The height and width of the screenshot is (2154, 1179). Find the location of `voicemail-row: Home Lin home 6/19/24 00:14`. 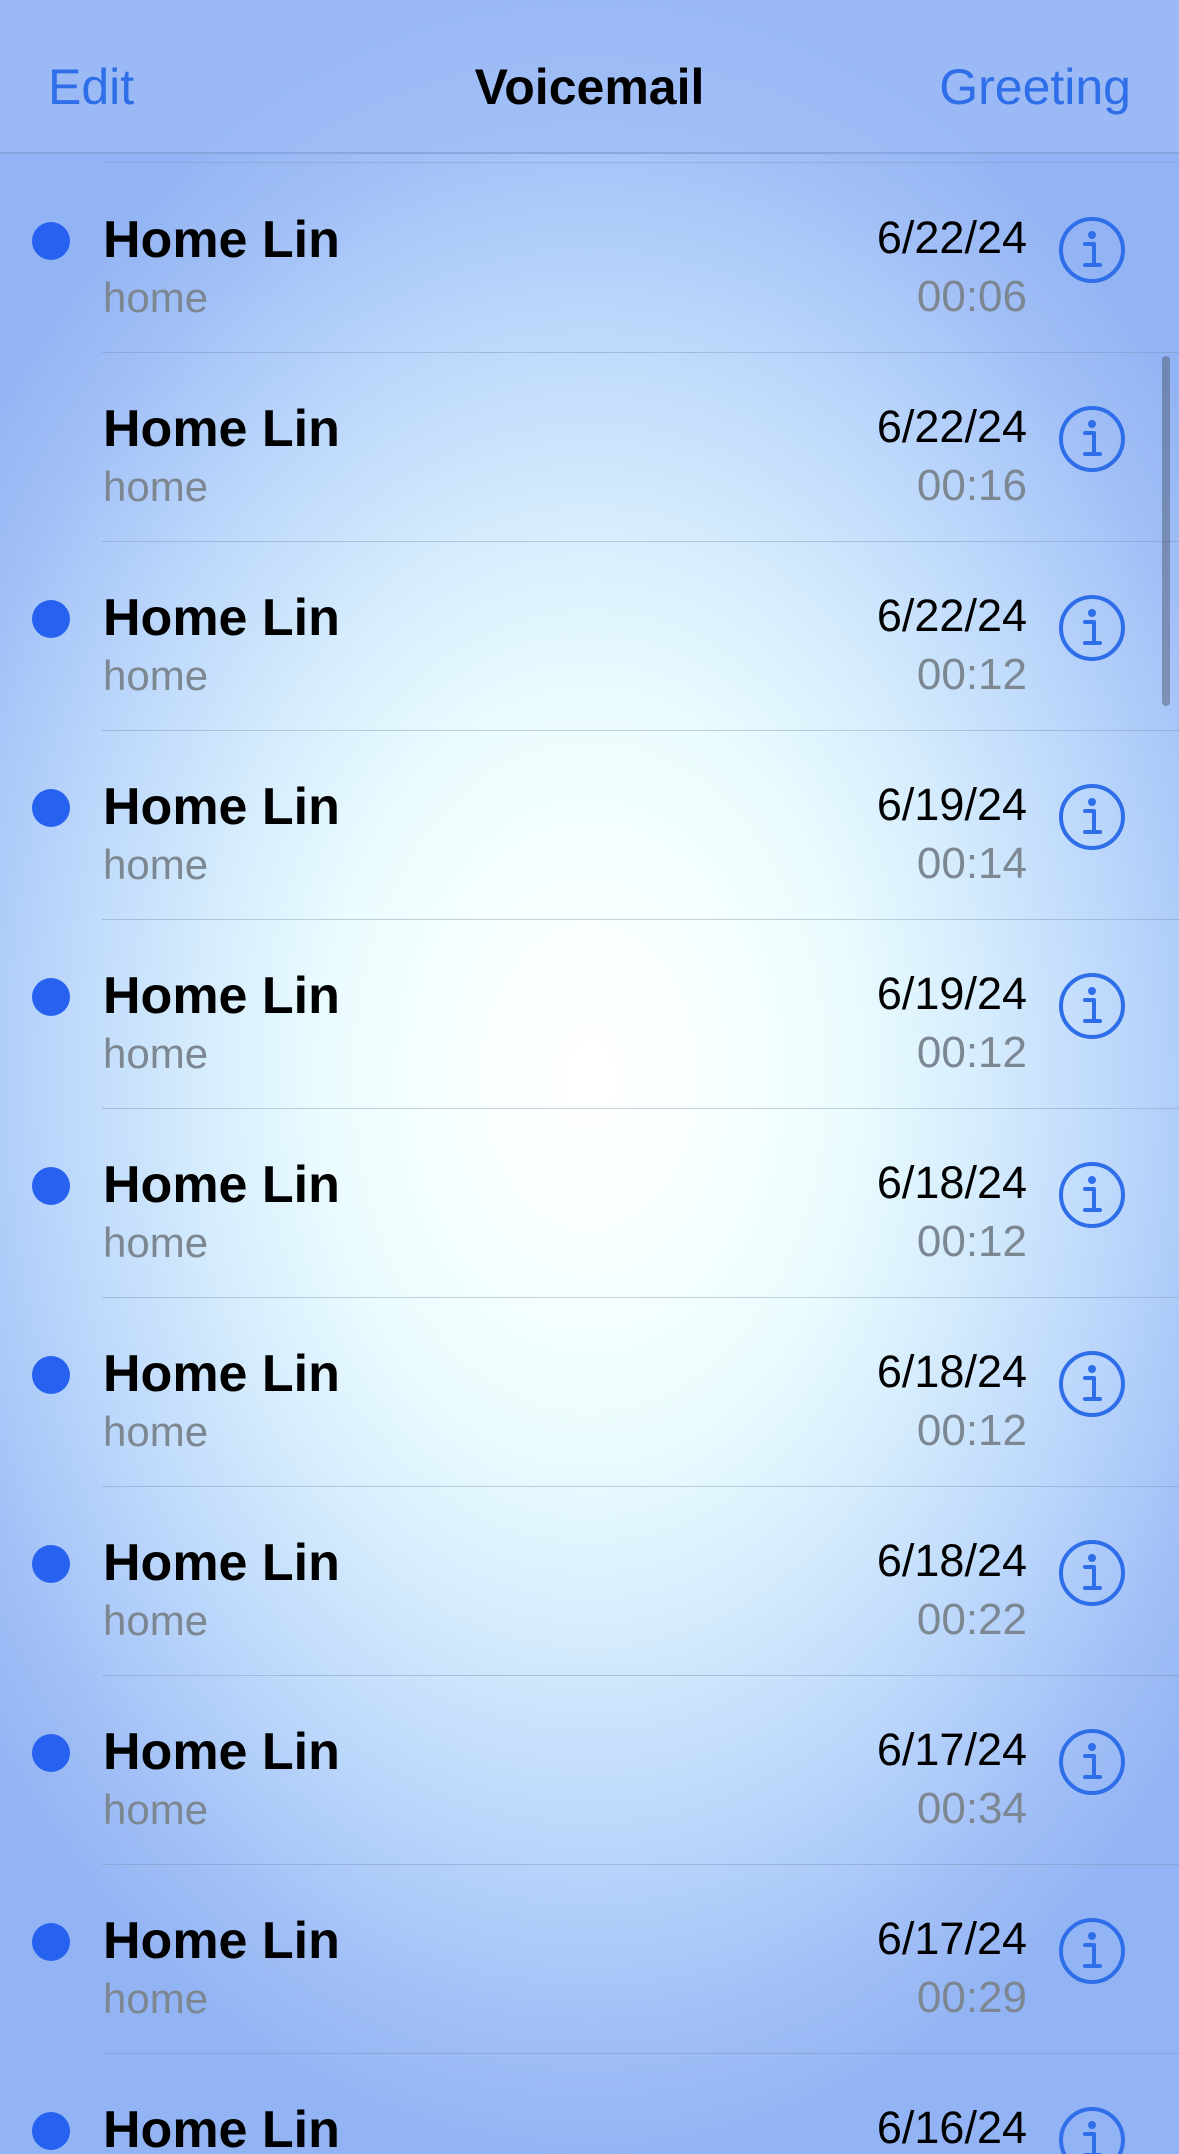

voicemail-row: Home Lin home 6/19/24 00:14 is located at coordinates (589, 825).